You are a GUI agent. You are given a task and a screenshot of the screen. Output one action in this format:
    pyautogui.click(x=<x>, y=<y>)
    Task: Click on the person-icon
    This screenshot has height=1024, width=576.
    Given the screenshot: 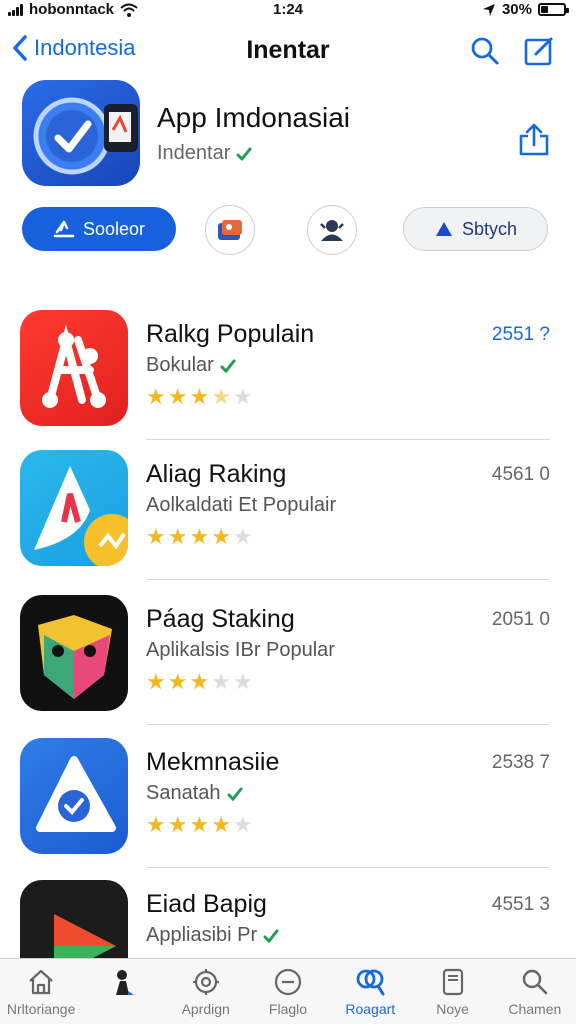 What is the action you would take?
    pyautogui.click(x=332, y=230)
    